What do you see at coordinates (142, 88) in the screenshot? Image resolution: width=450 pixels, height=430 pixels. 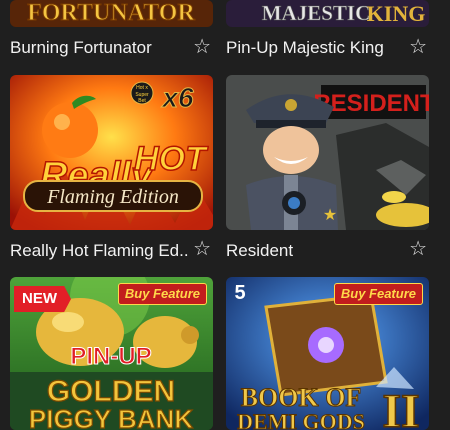 I see `game-tag-a: Hot x` at bounding box center [142, 88].